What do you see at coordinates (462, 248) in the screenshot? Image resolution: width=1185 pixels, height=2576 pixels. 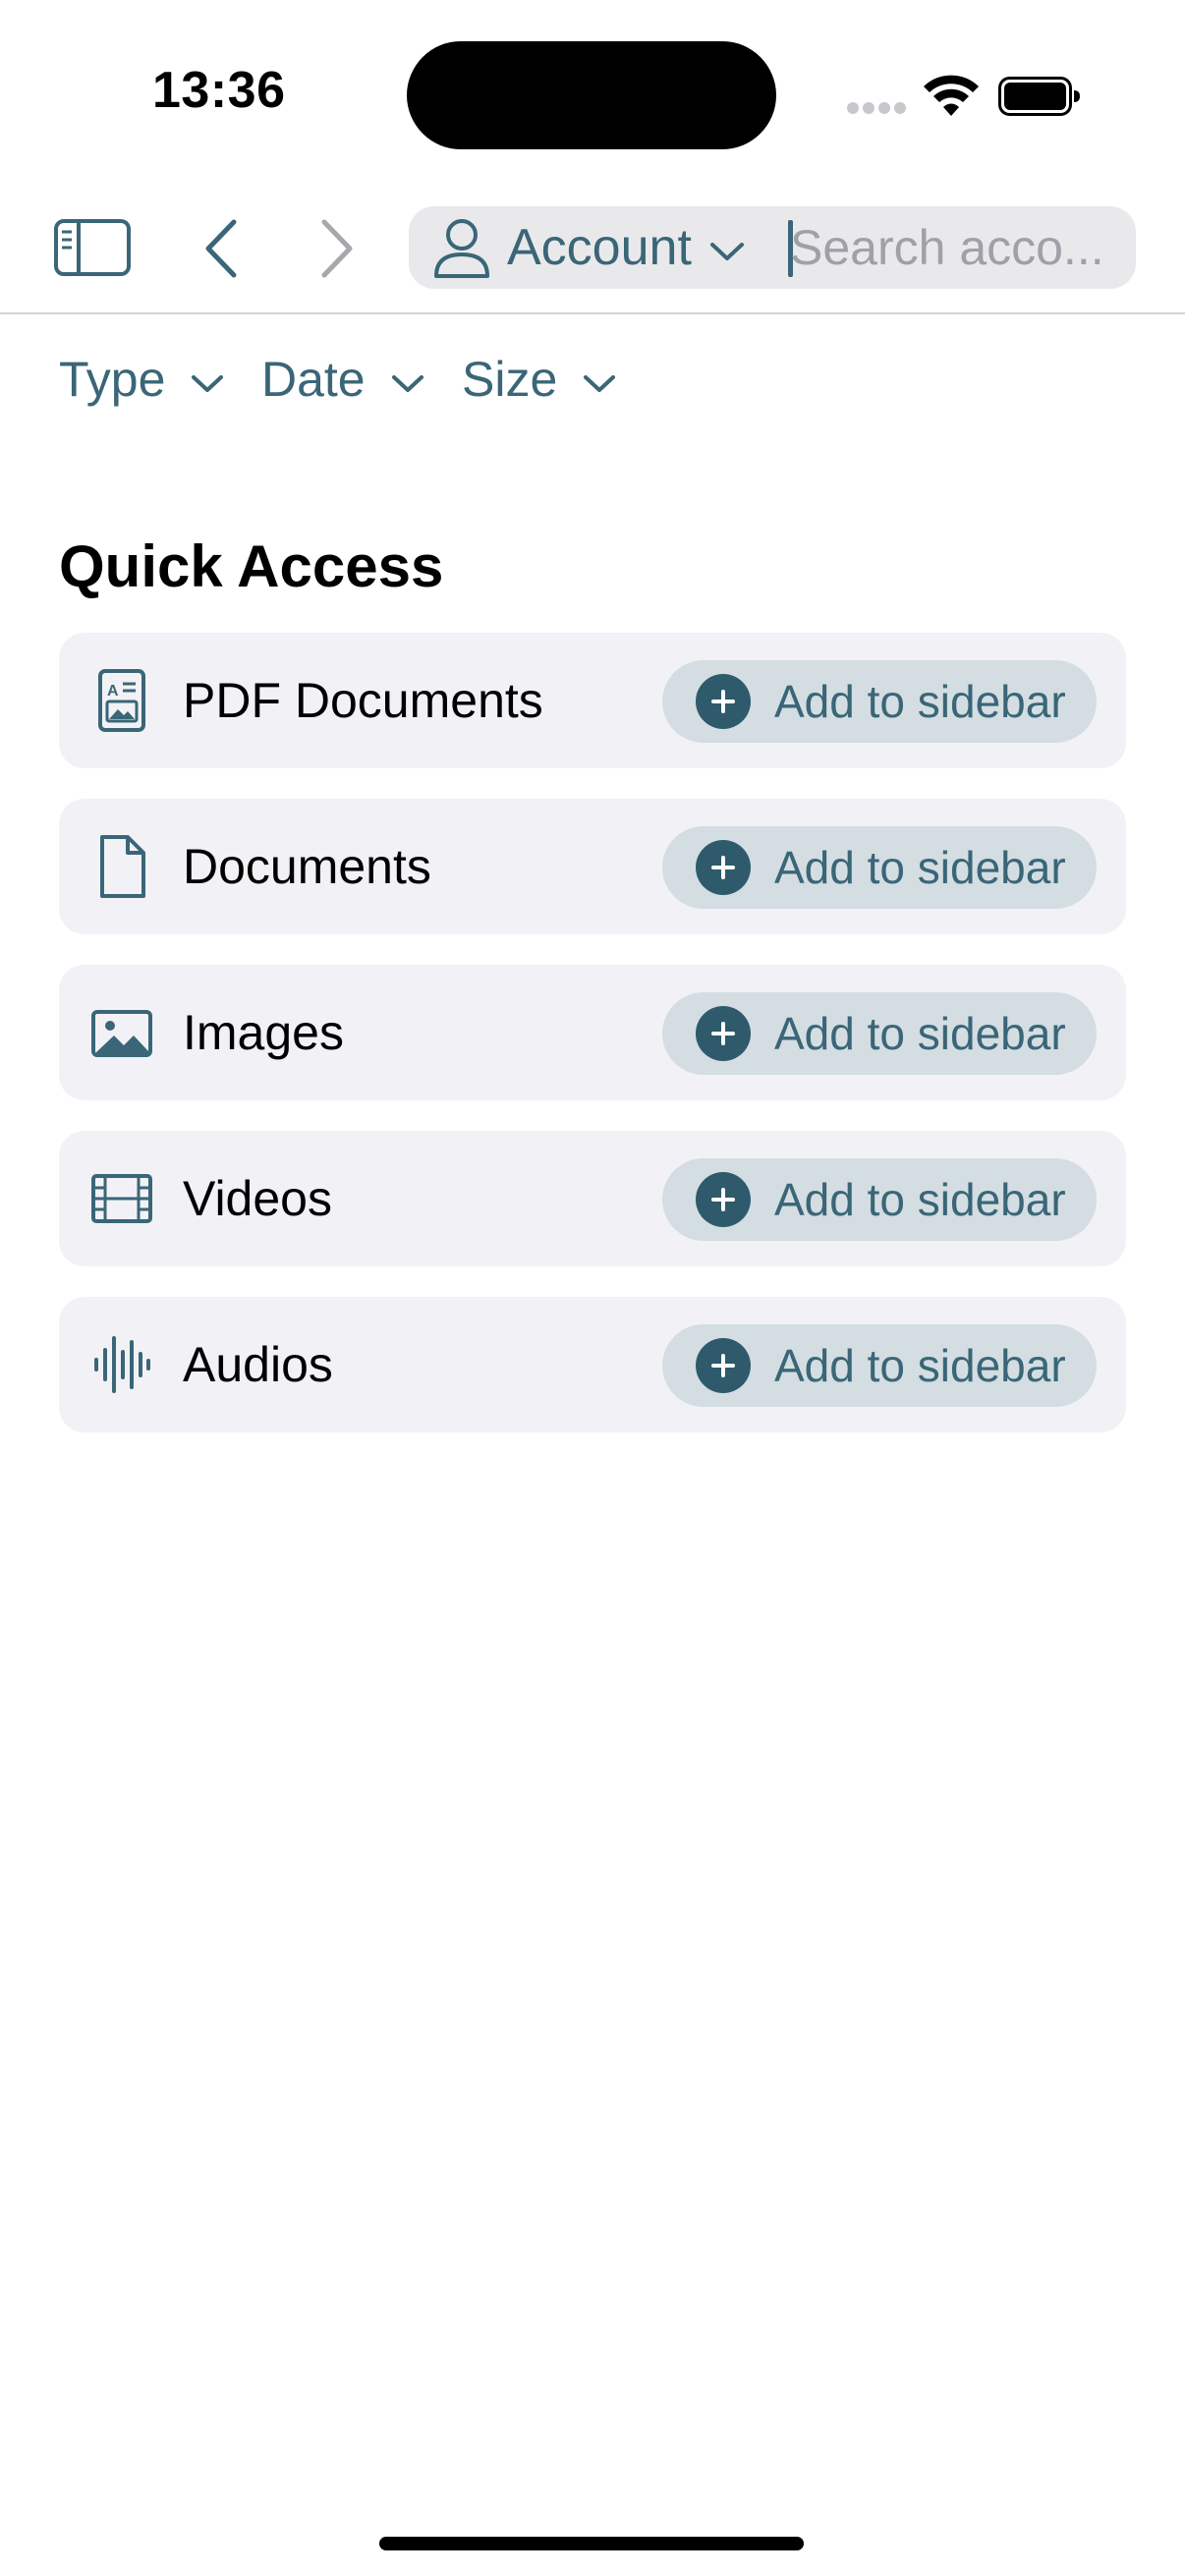 I see `person-icon` at bounding box center [462, 248].